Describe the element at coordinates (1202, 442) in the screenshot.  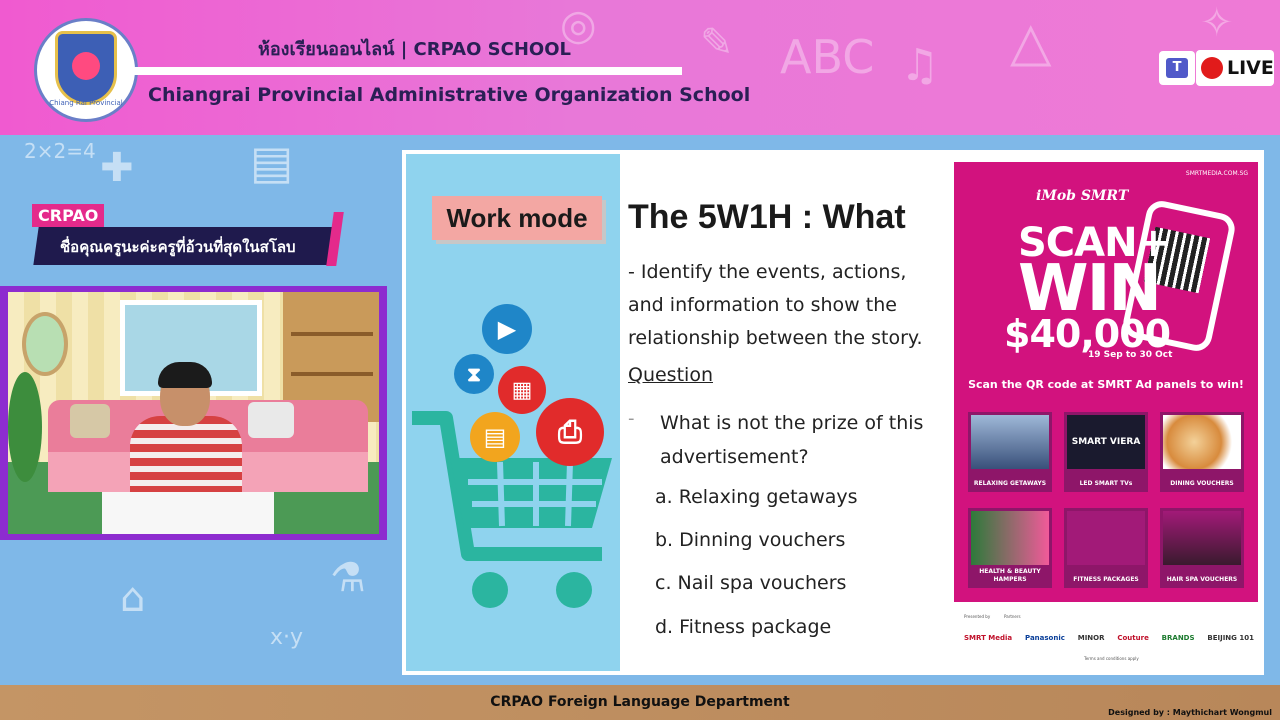
I see `food-photo` at that location.